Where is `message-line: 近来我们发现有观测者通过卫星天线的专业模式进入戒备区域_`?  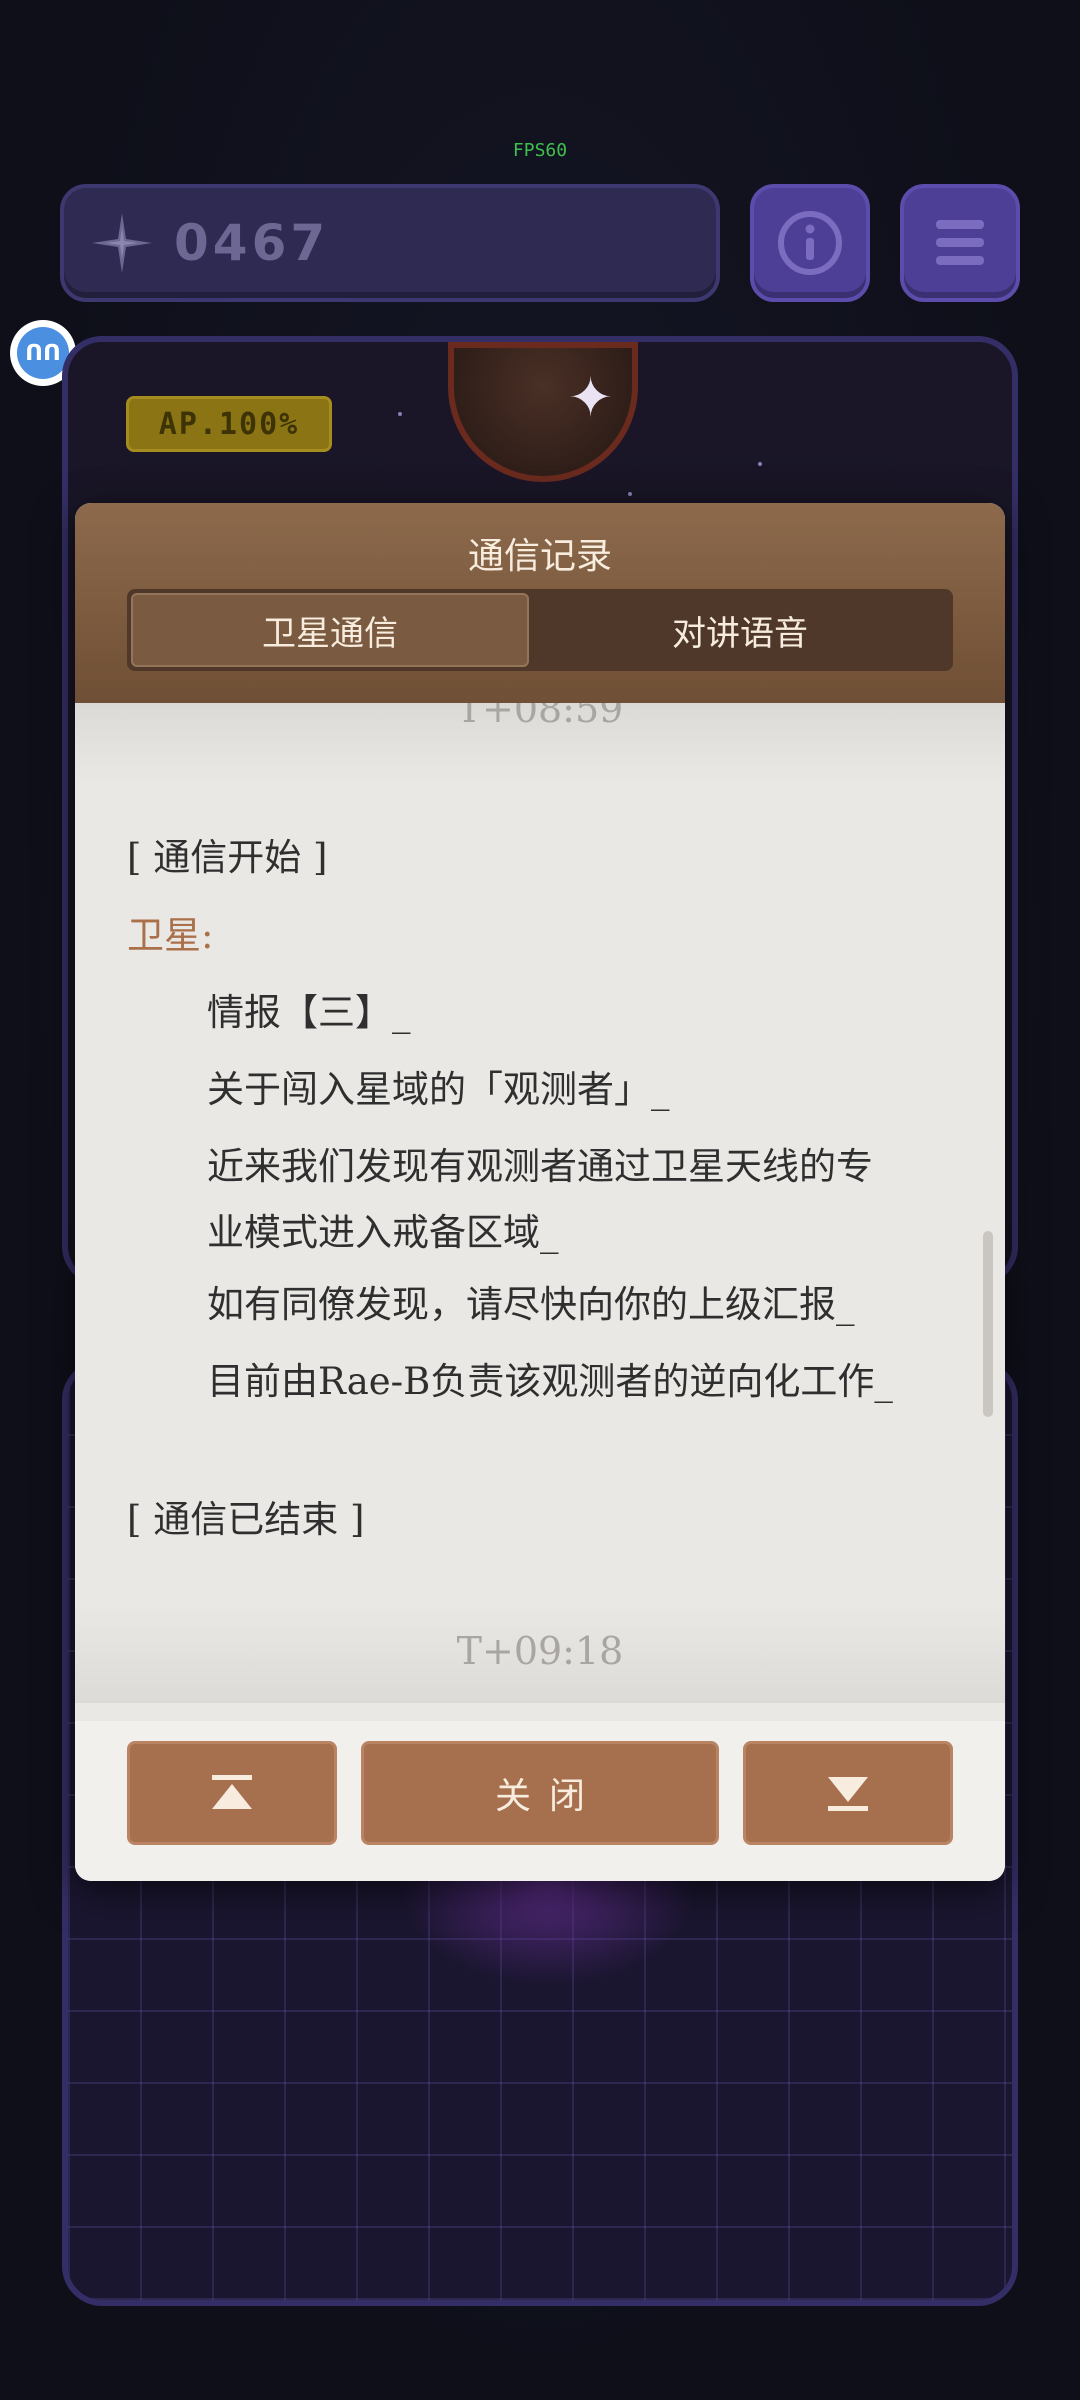 message-line: 近来我们发现有观测者通过卫星天线的专业模式进入戒备区域_ is located at coordinates (540, 1199).